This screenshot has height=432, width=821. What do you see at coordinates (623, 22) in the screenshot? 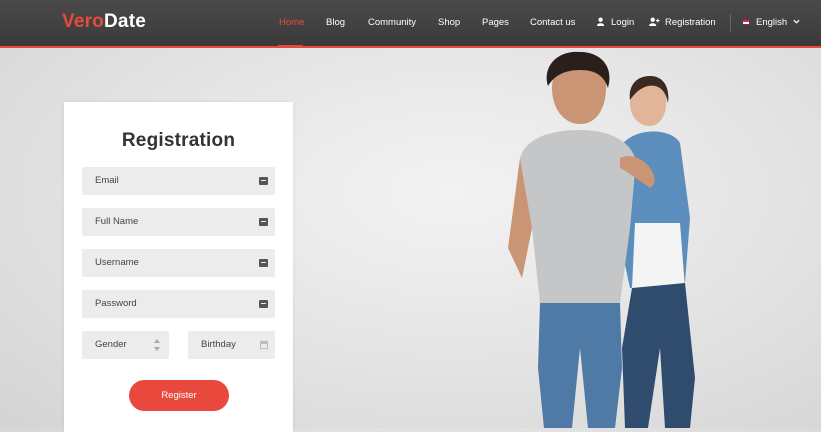
I see `nav-login-label: Login` at bounding box center [623, 22].